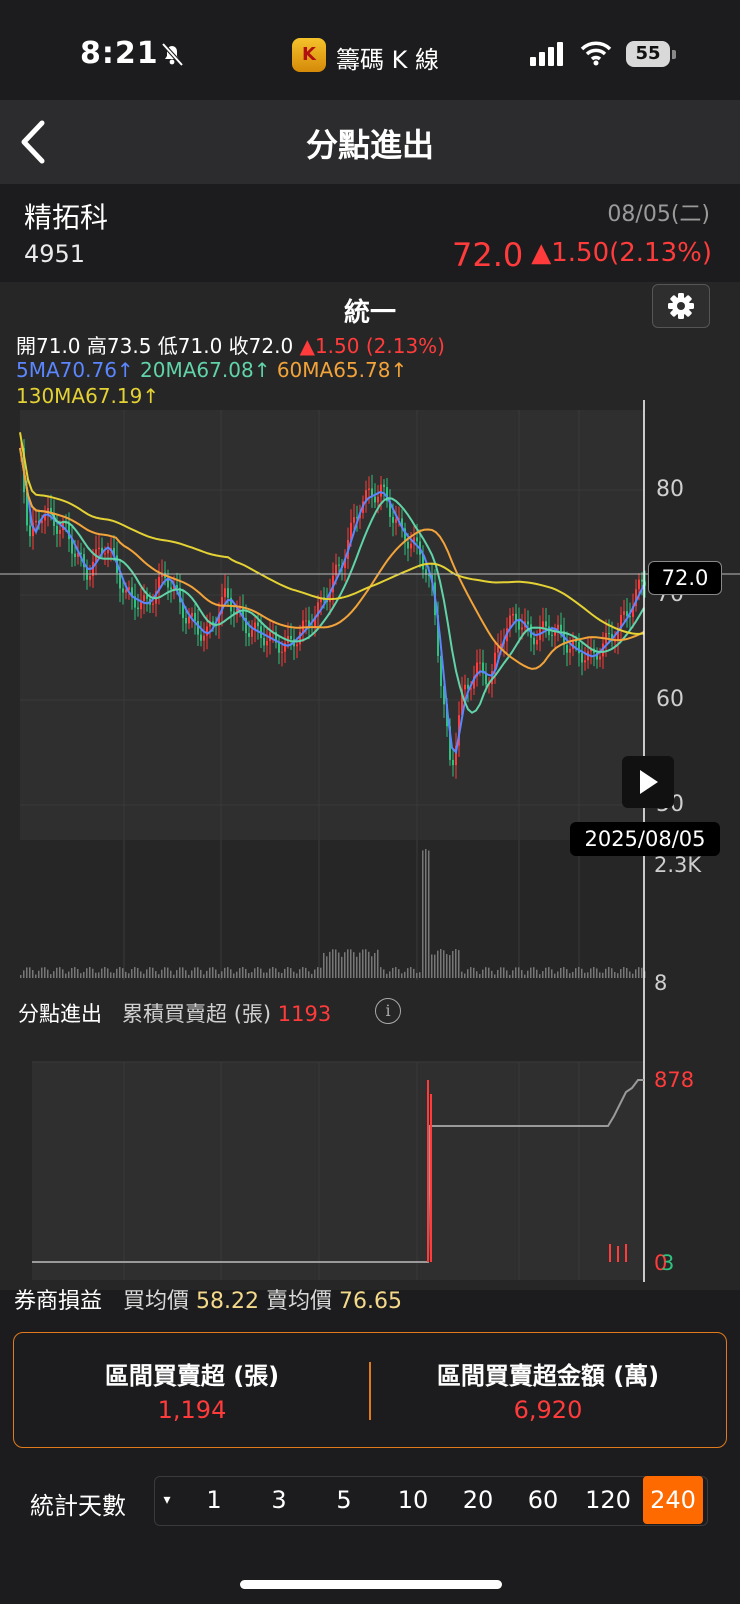 The image size is (740, 1604). I want to click on days-option-1: 1, so click(214, 1500).